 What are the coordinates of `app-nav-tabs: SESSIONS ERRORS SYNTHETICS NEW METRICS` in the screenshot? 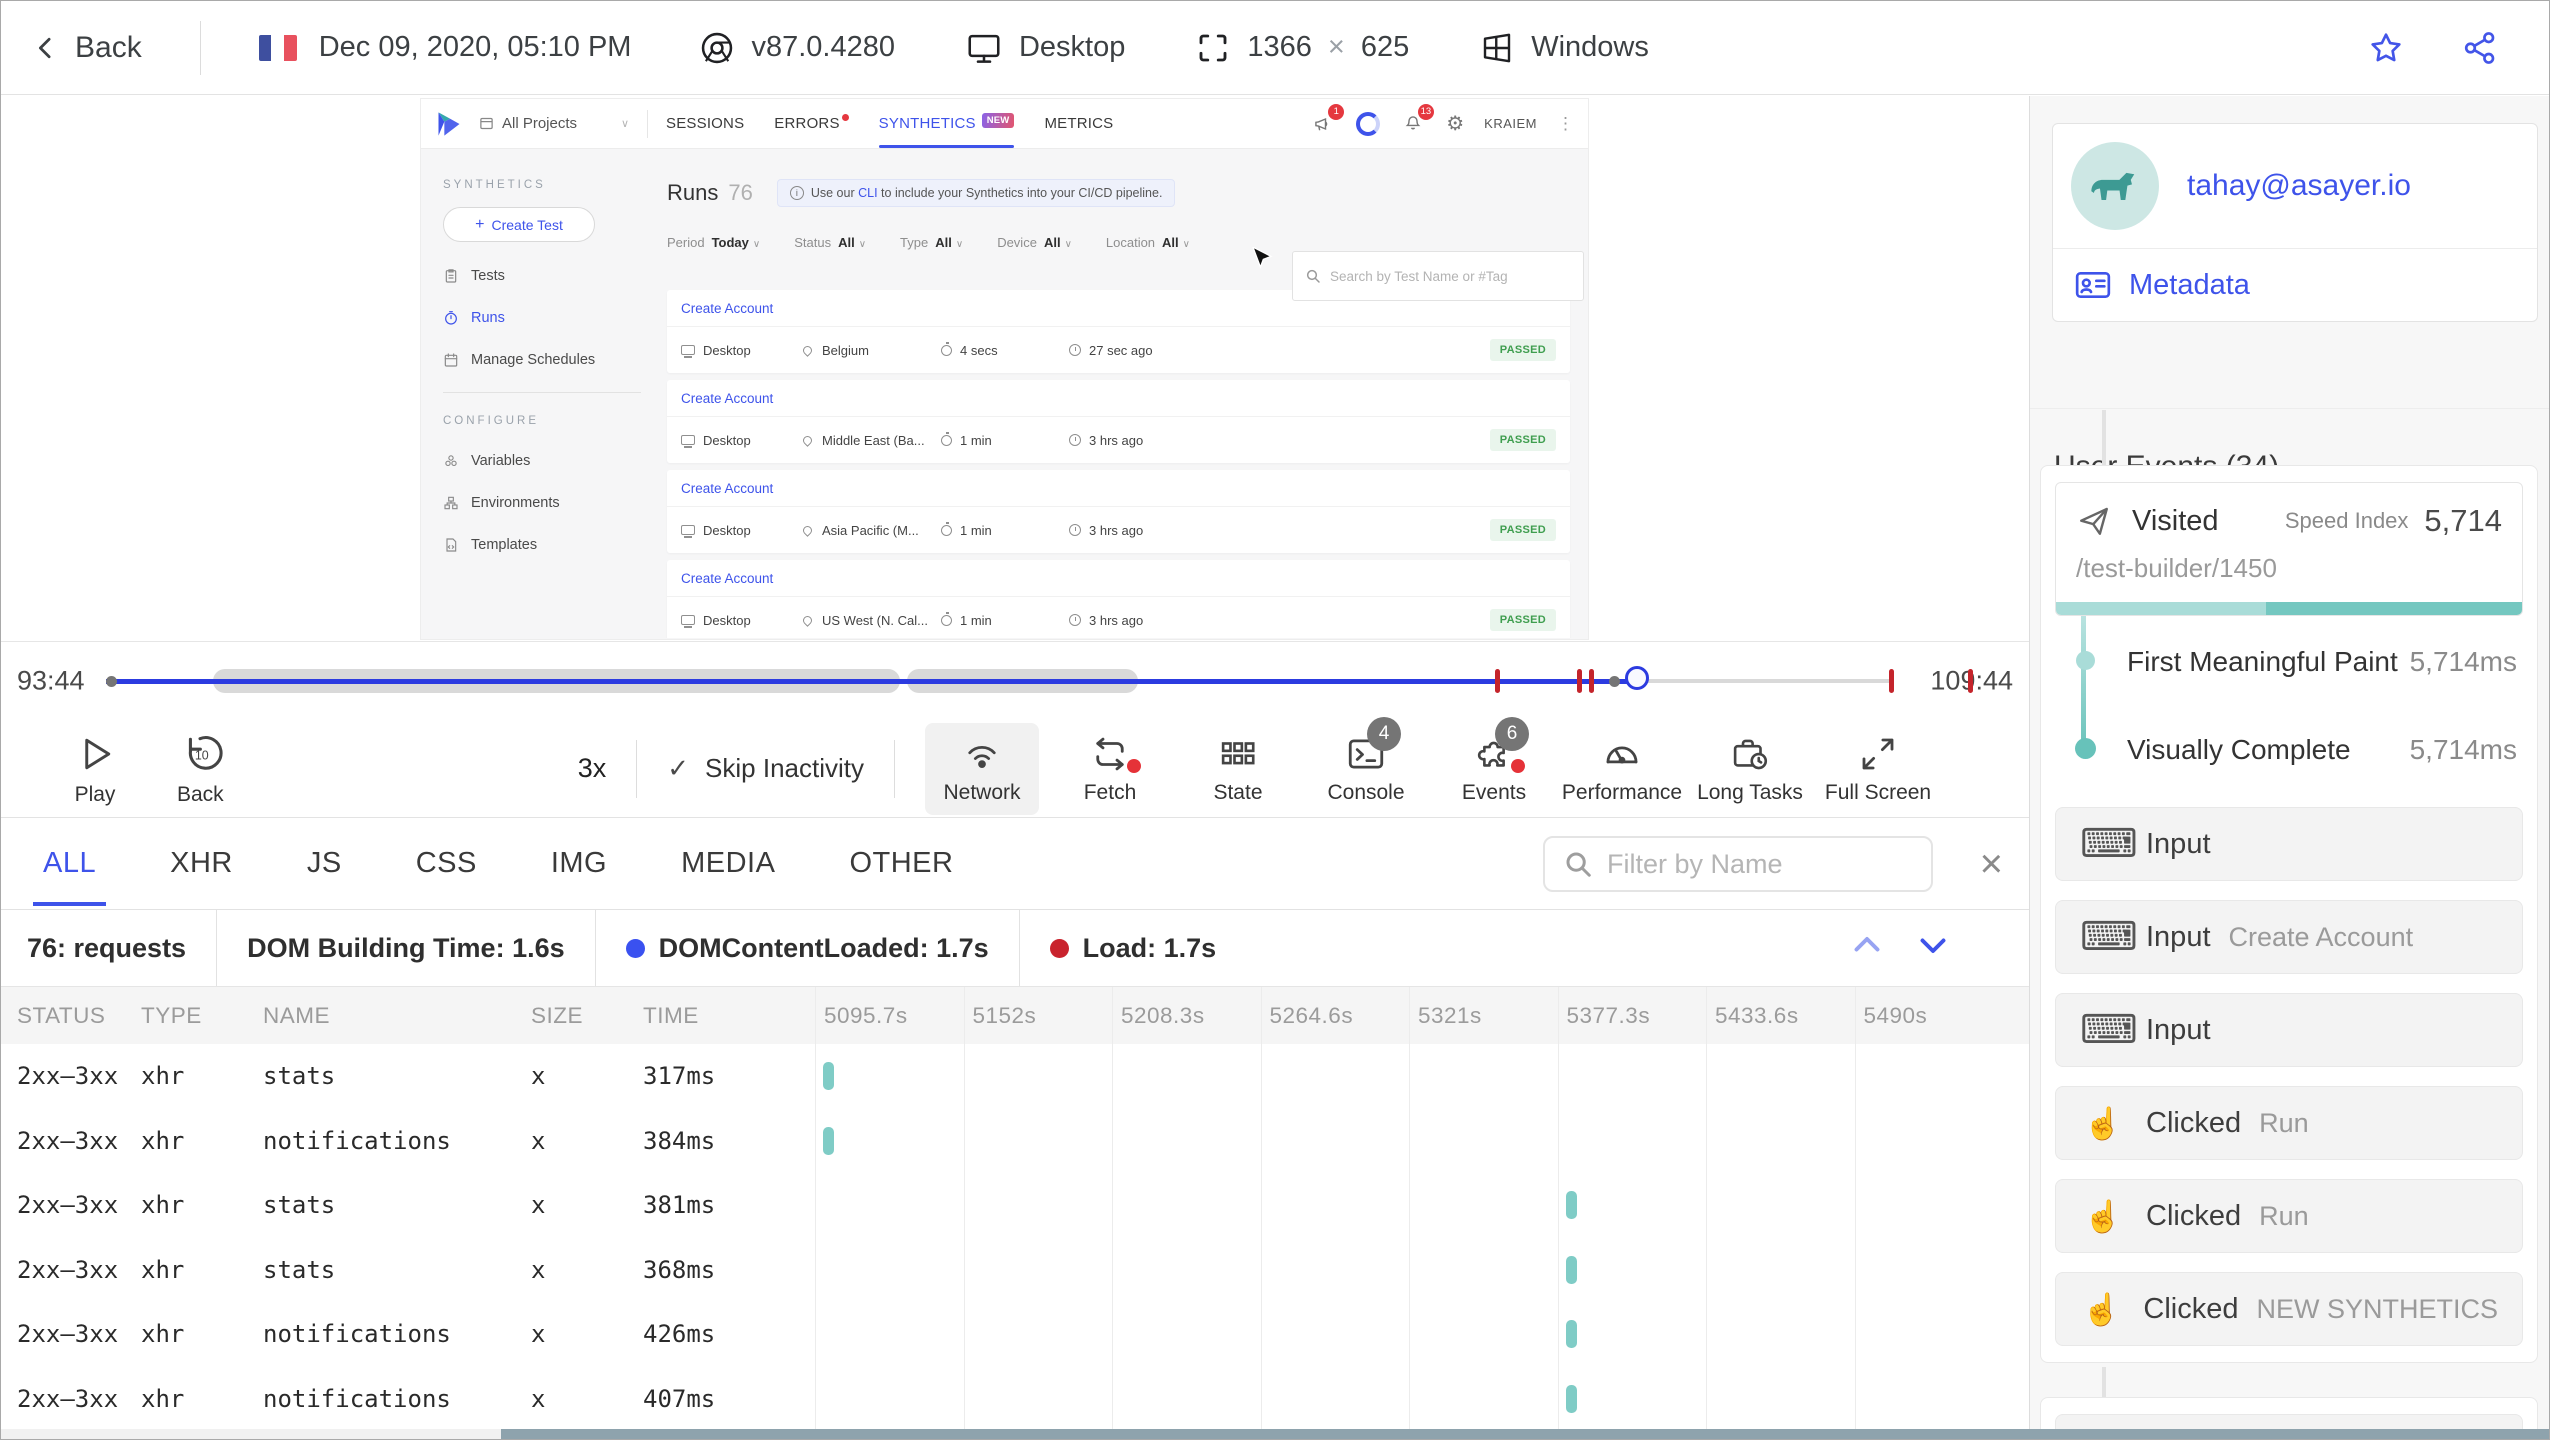 It's located at (889, 130).